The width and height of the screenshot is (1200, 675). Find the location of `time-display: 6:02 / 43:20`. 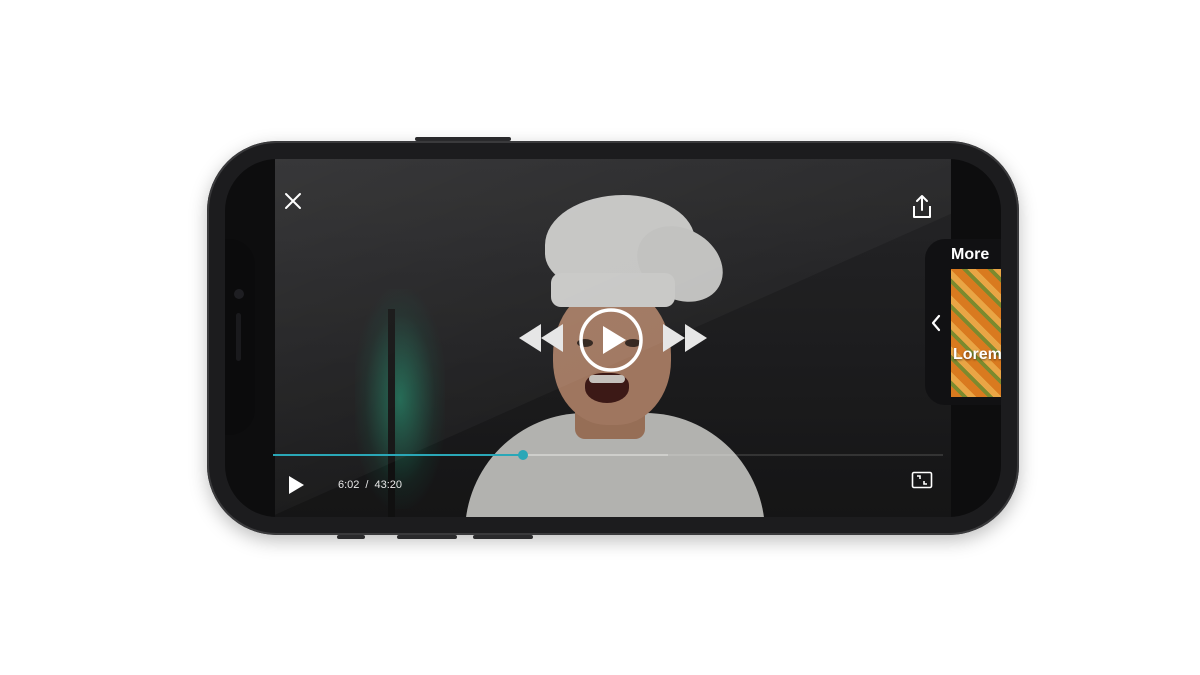

time-display: 6:02 / 43:20 is located at coordinates (370, 485).